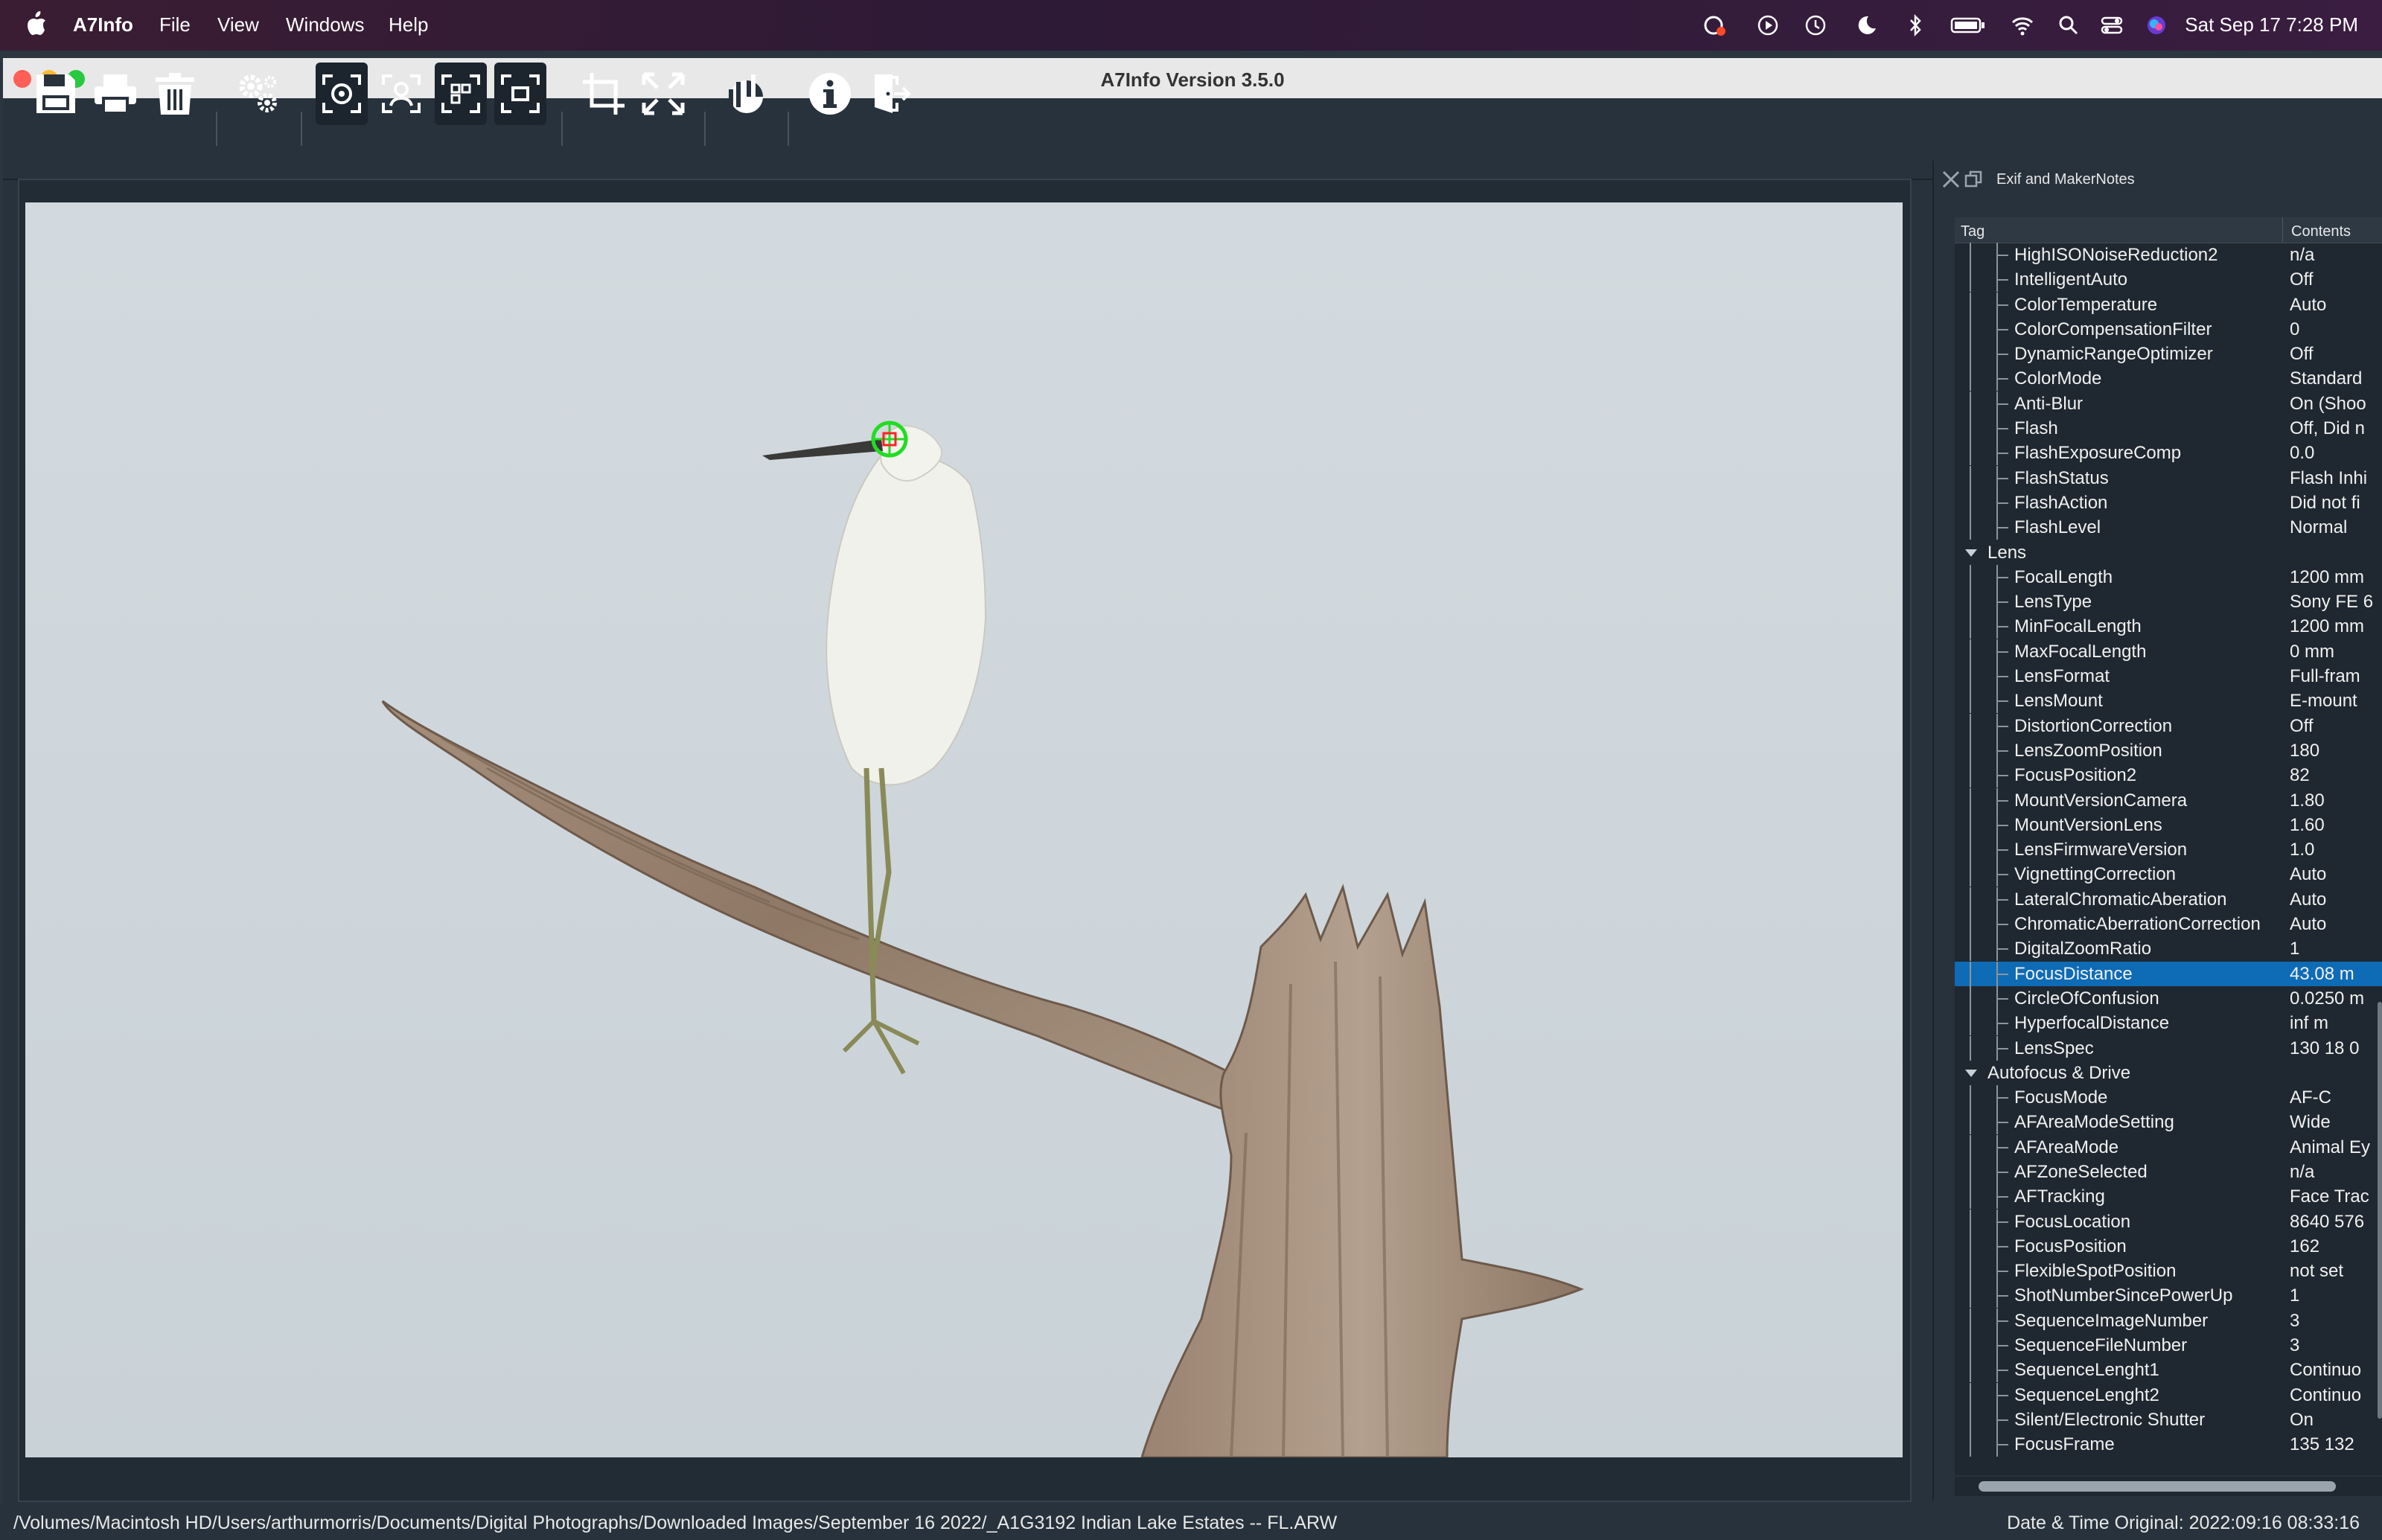 This screenshot has height=1540, width=2382. I want to click on wifi-icon, so click(2023, 25).